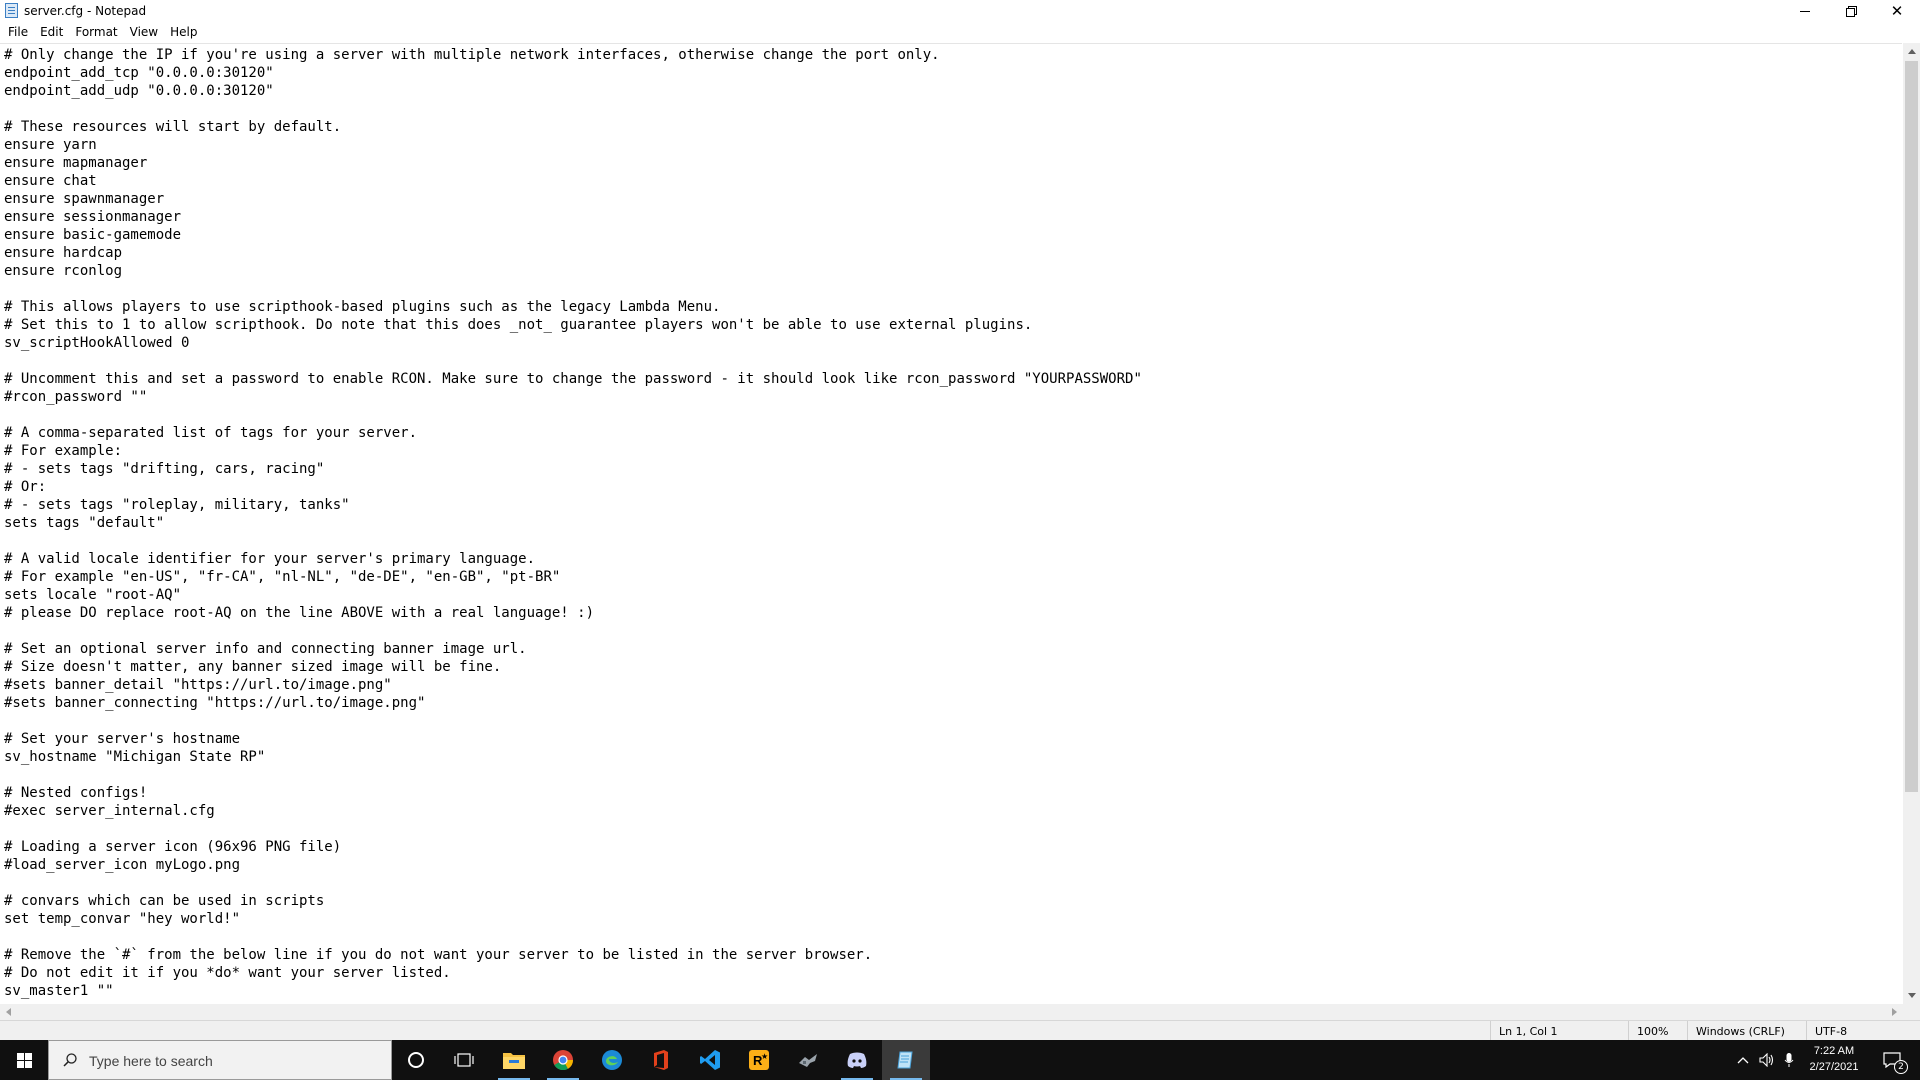 The height and width of the screenshot is (1080, 1920). I want to click on menu-help: Help, so click(183, 32).